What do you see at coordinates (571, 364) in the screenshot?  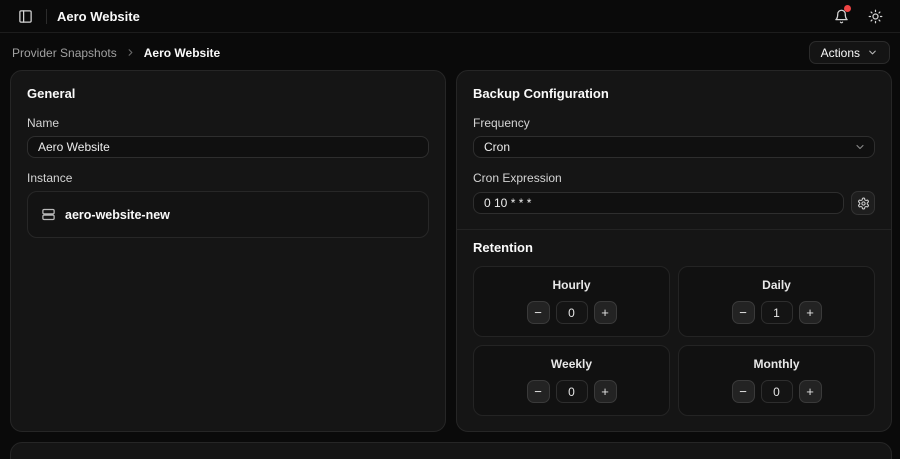 I see `retention-weekly-label: Weekly` at bounding box center [571, 364].